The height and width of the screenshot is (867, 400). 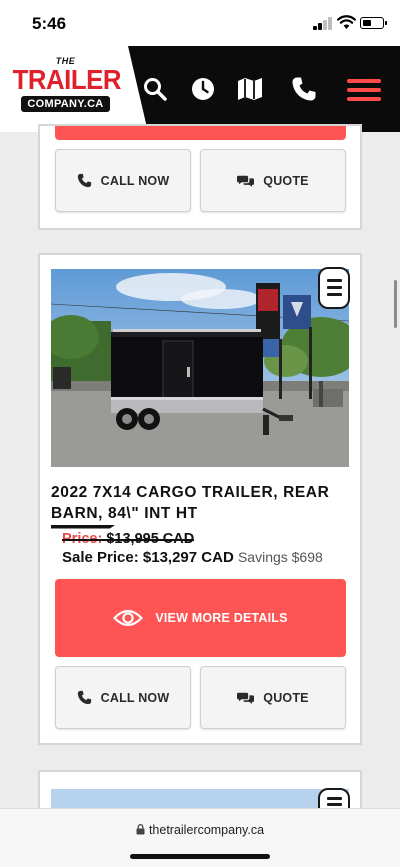 What do you see at coordinates (203, 89) in the screenshot?
I see `clock-icon` at bounding box center [203, 89].